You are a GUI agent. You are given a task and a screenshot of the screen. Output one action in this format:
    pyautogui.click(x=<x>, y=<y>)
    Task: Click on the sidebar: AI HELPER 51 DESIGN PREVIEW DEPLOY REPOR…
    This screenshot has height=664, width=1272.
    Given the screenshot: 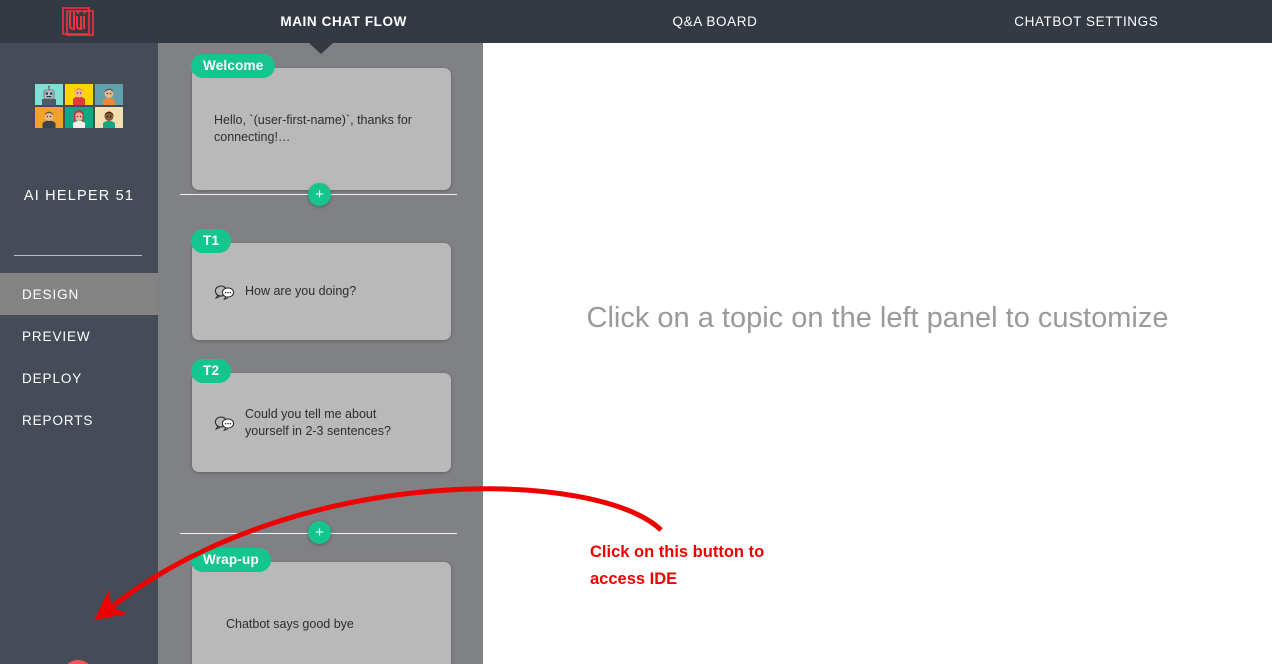 What is the action you would take?
    pyautogui.click(x=79, y=353)
    